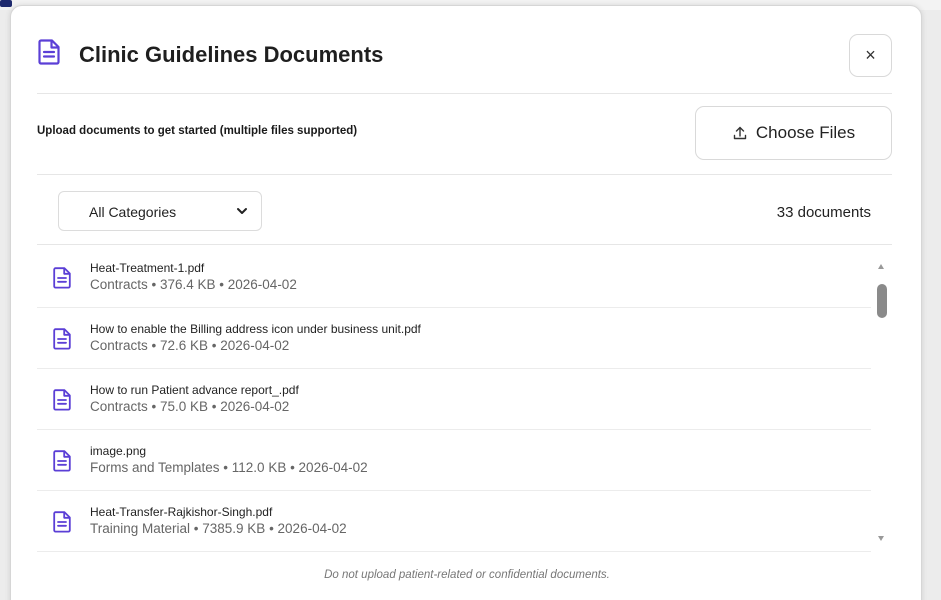 This screenshot has width=941, height=600. I want to click on modal-header: Clinic Guidelines Documents ×, so click(466, 50).